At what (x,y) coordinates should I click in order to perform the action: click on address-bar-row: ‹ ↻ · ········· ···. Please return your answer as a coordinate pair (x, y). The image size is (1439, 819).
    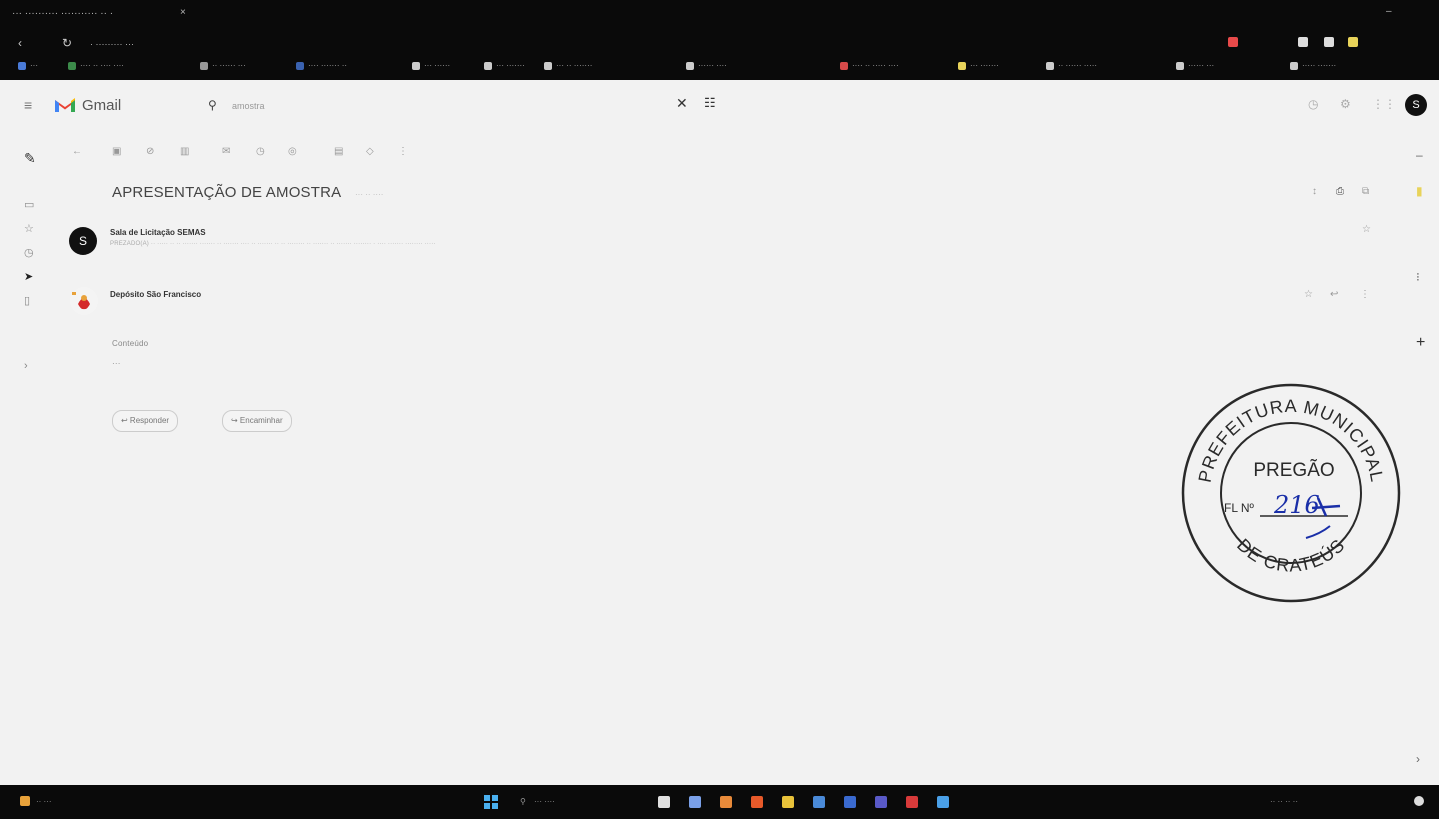
    Looking at the image, I should click on (719, 43).